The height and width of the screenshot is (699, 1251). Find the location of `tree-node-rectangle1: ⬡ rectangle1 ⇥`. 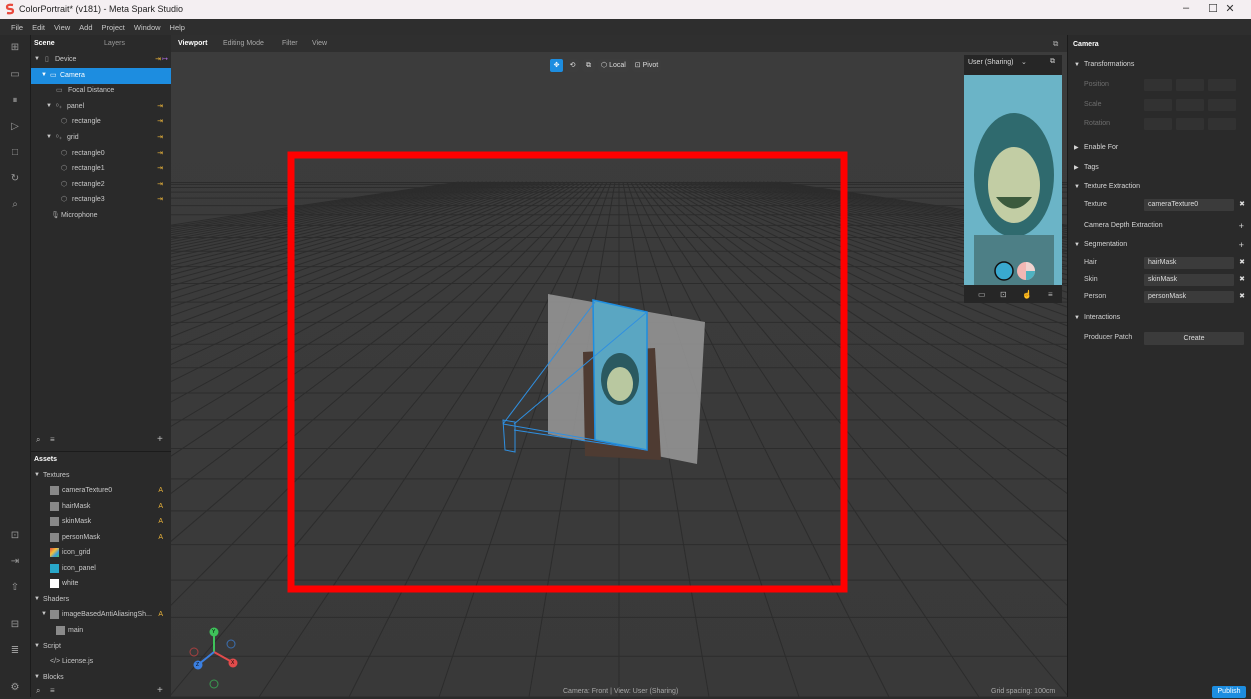

tree-node-rectangle1: ⬡ rectangle1 ⇥ is located at coordinates (101, 169).